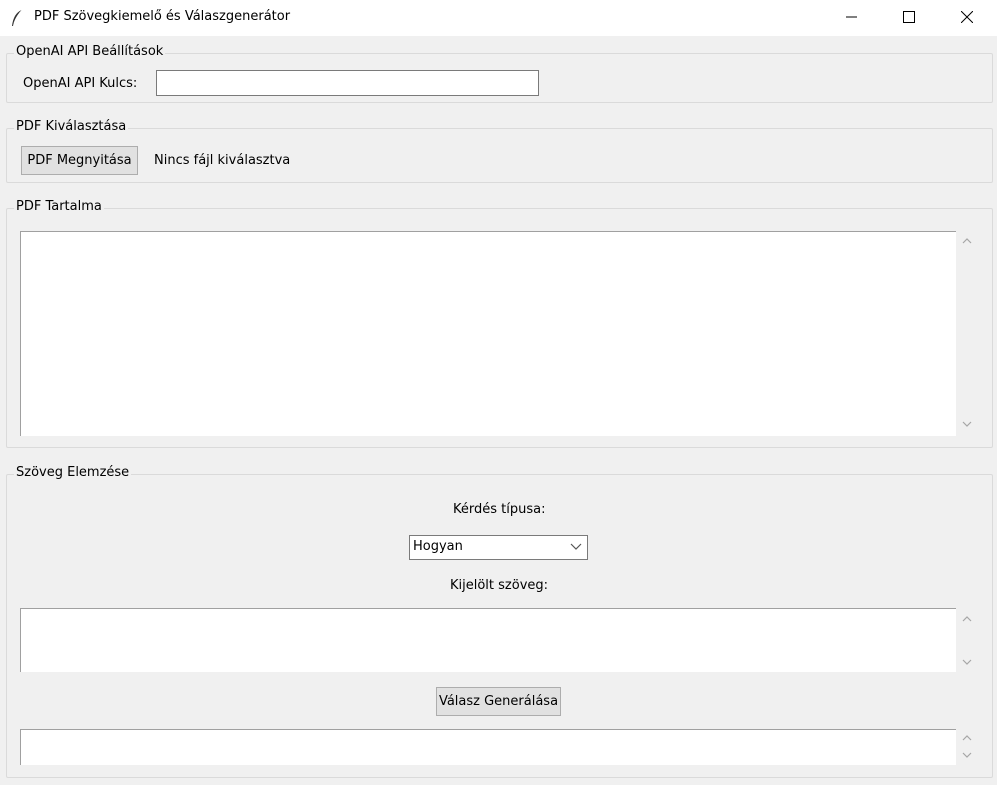 The width and height of the screenshot is (997, 785). Describe the element at coordinates (576, 546) in the screenshot. I see `chevron-down-icon` at that location.